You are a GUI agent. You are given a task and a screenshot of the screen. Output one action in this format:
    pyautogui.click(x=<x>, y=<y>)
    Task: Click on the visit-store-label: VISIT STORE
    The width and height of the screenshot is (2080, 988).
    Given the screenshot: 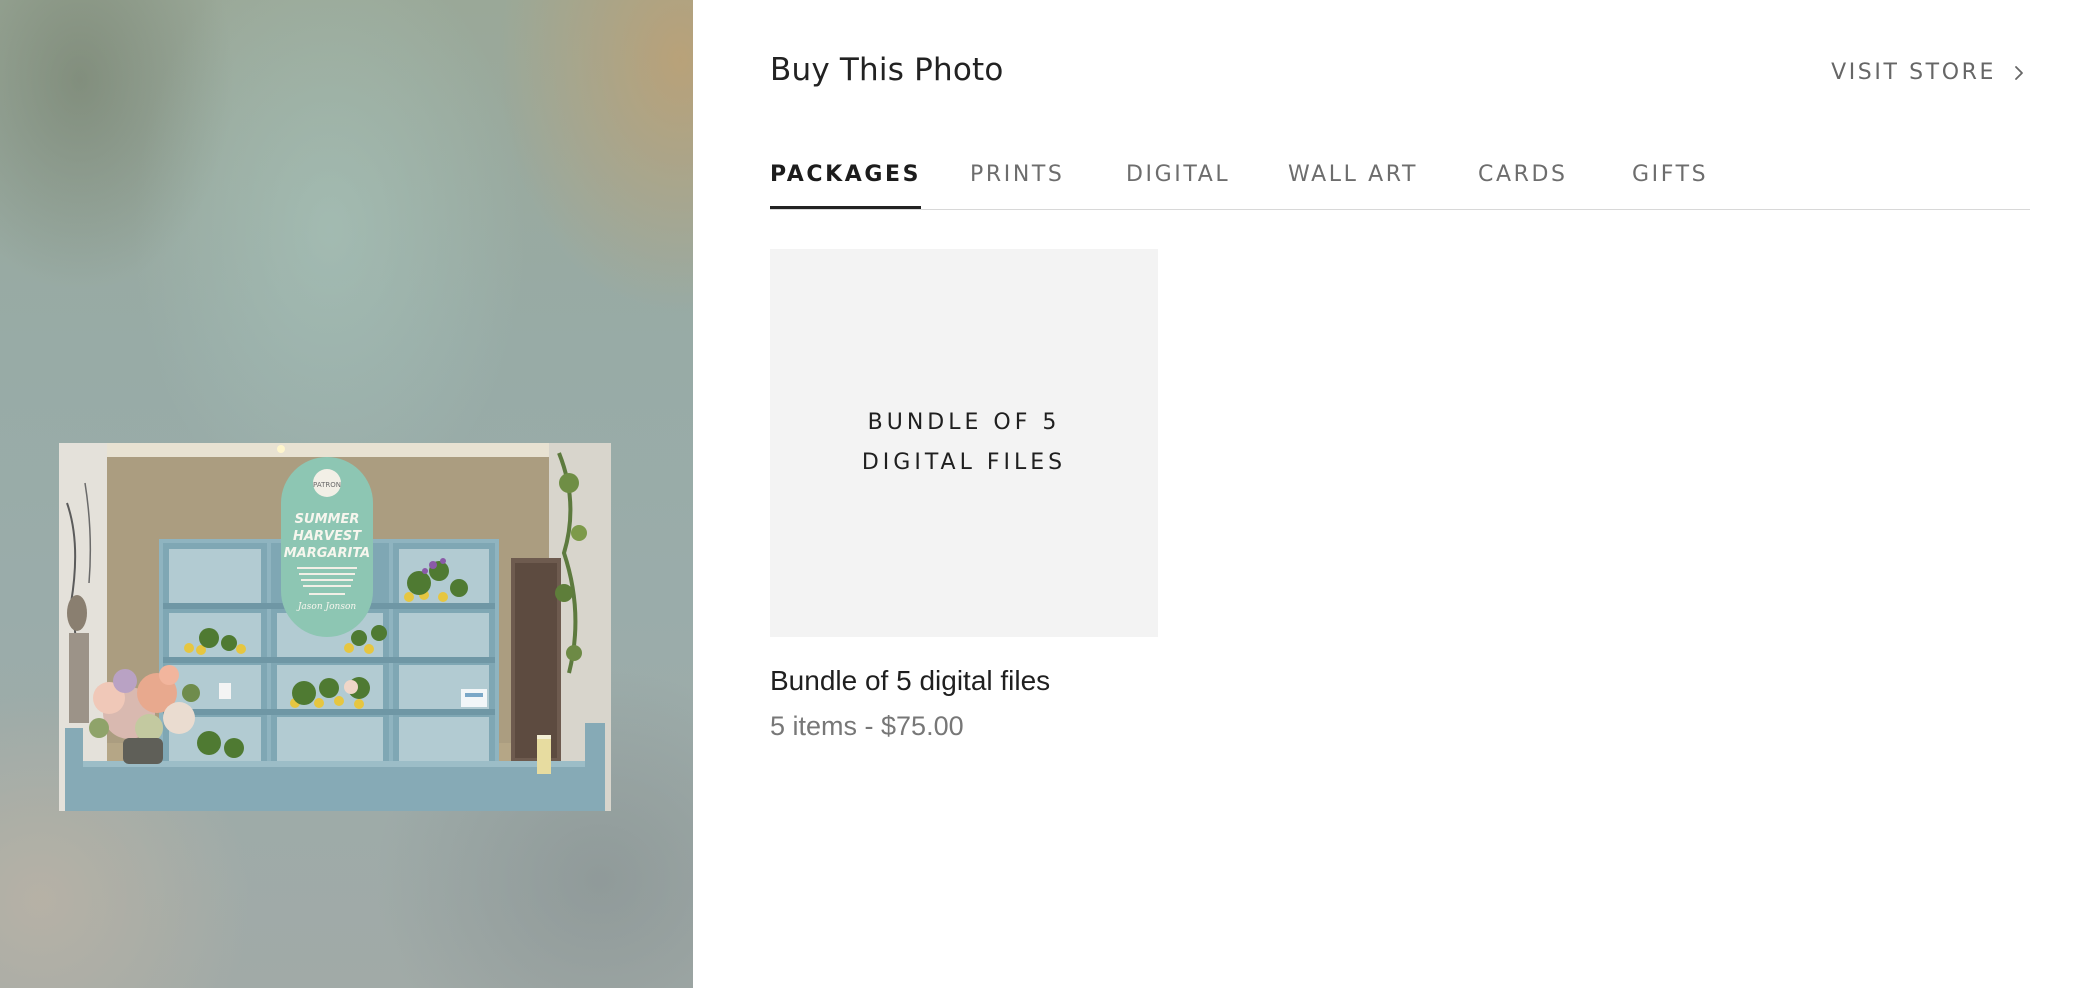 What is the action you would take?
    pyautogui.click(x=1913, y=72)
    